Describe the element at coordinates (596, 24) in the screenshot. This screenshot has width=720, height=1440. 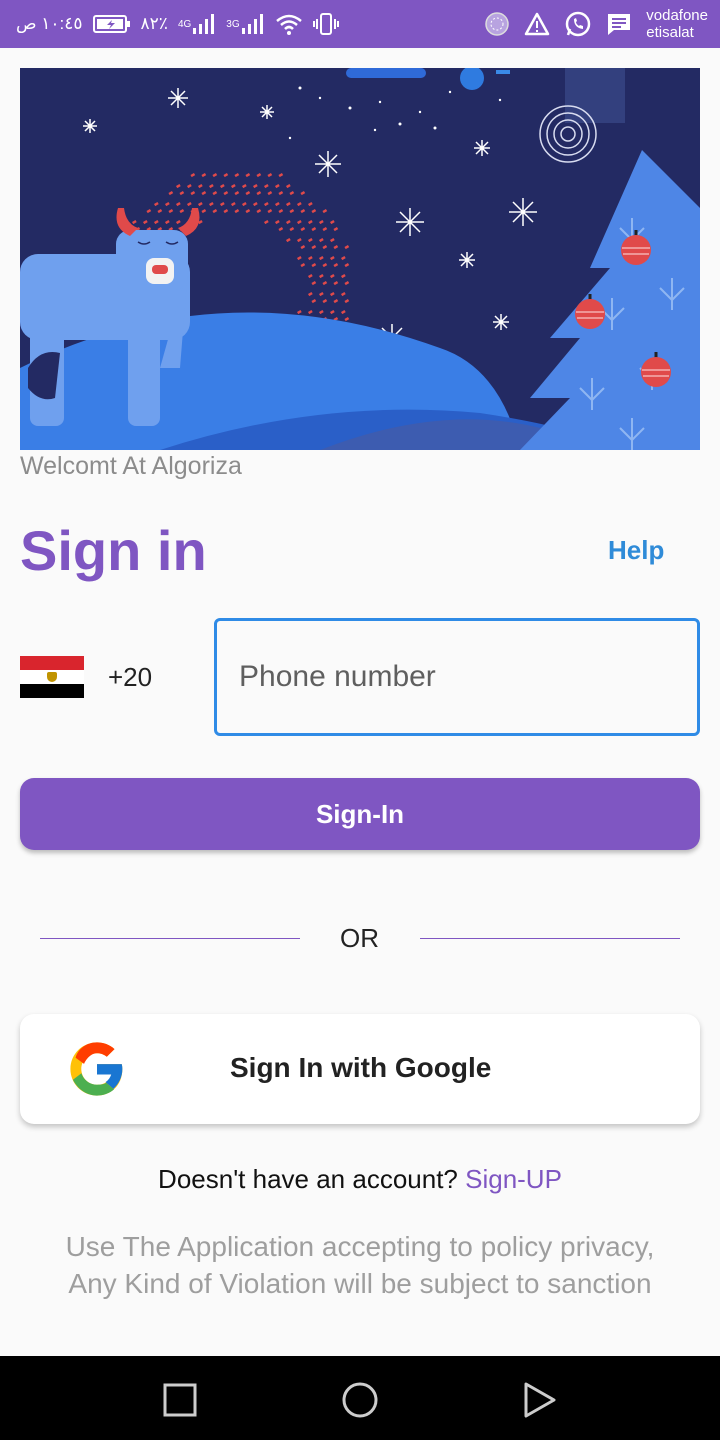
I see `status-right: vodafone etisalat` at that location.